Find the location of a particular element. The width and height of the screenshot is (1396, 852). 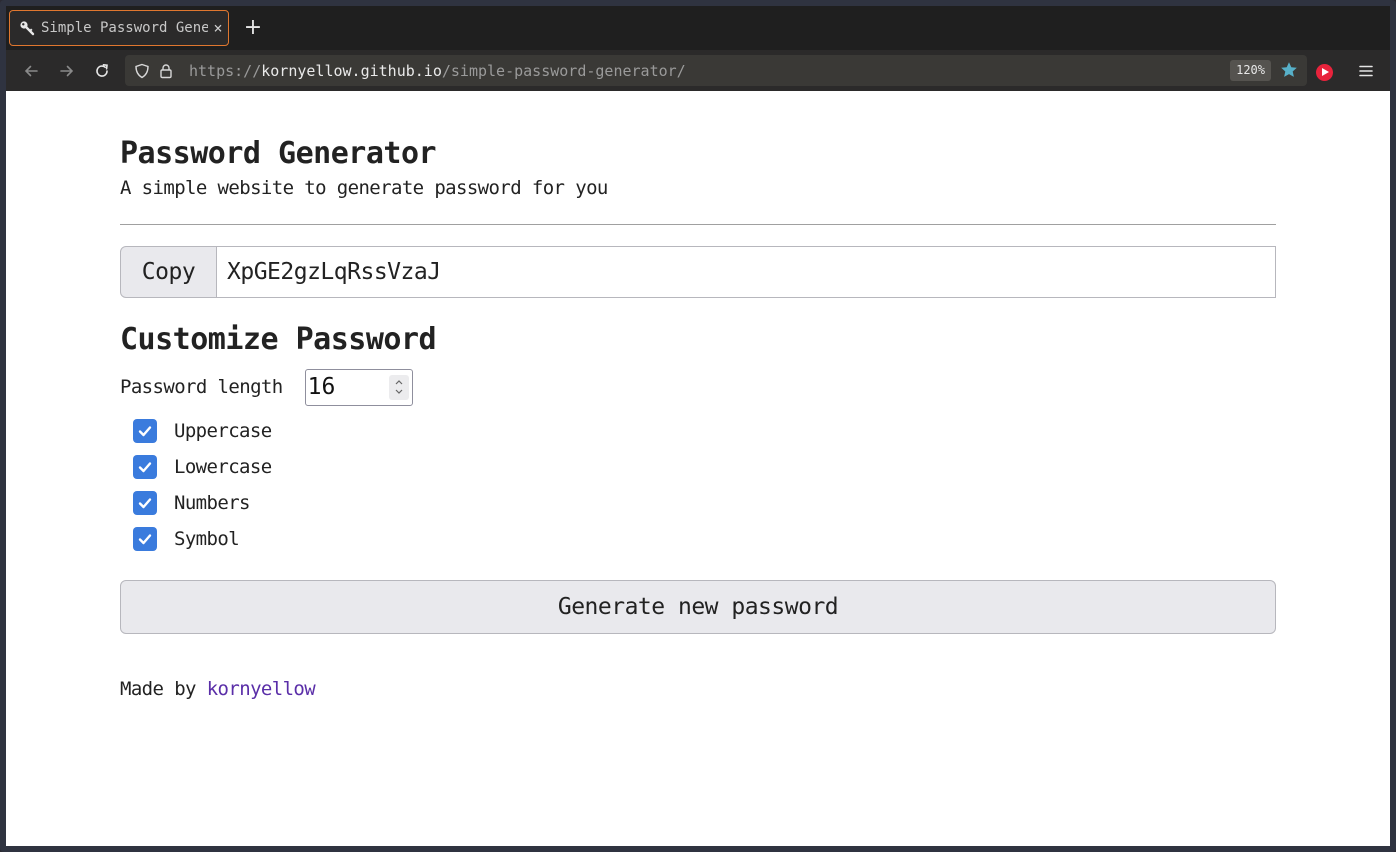

password-row: Copy XpGE2gzLqRssVzaJ is located at coordinates (698, 272).